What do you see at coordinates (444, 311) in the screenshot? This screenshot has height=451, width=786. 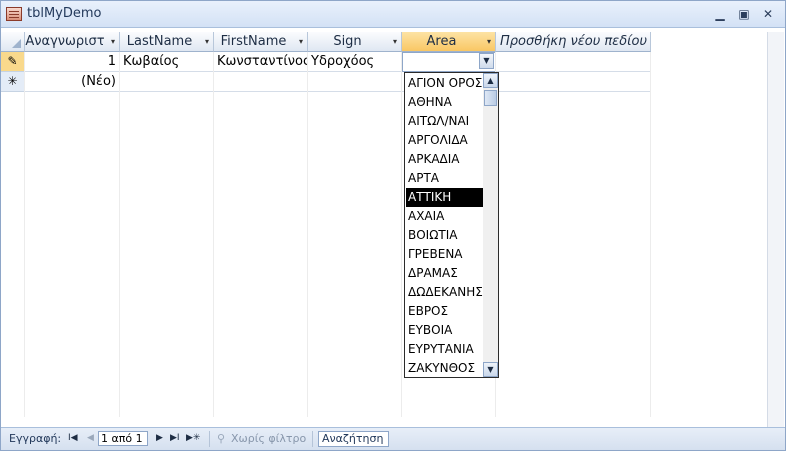 I see `area-option: ΕΒΡΟΣ` at bounding box center [444, 311].